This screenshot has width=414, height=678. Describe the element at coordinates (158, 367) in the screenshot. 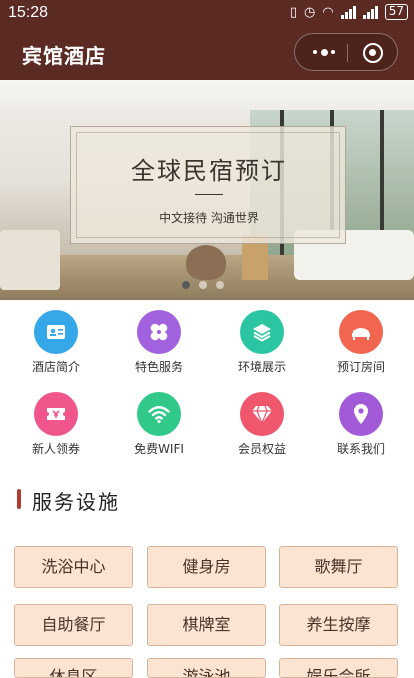

I see `menu-item-label: 特色服务` at that location.